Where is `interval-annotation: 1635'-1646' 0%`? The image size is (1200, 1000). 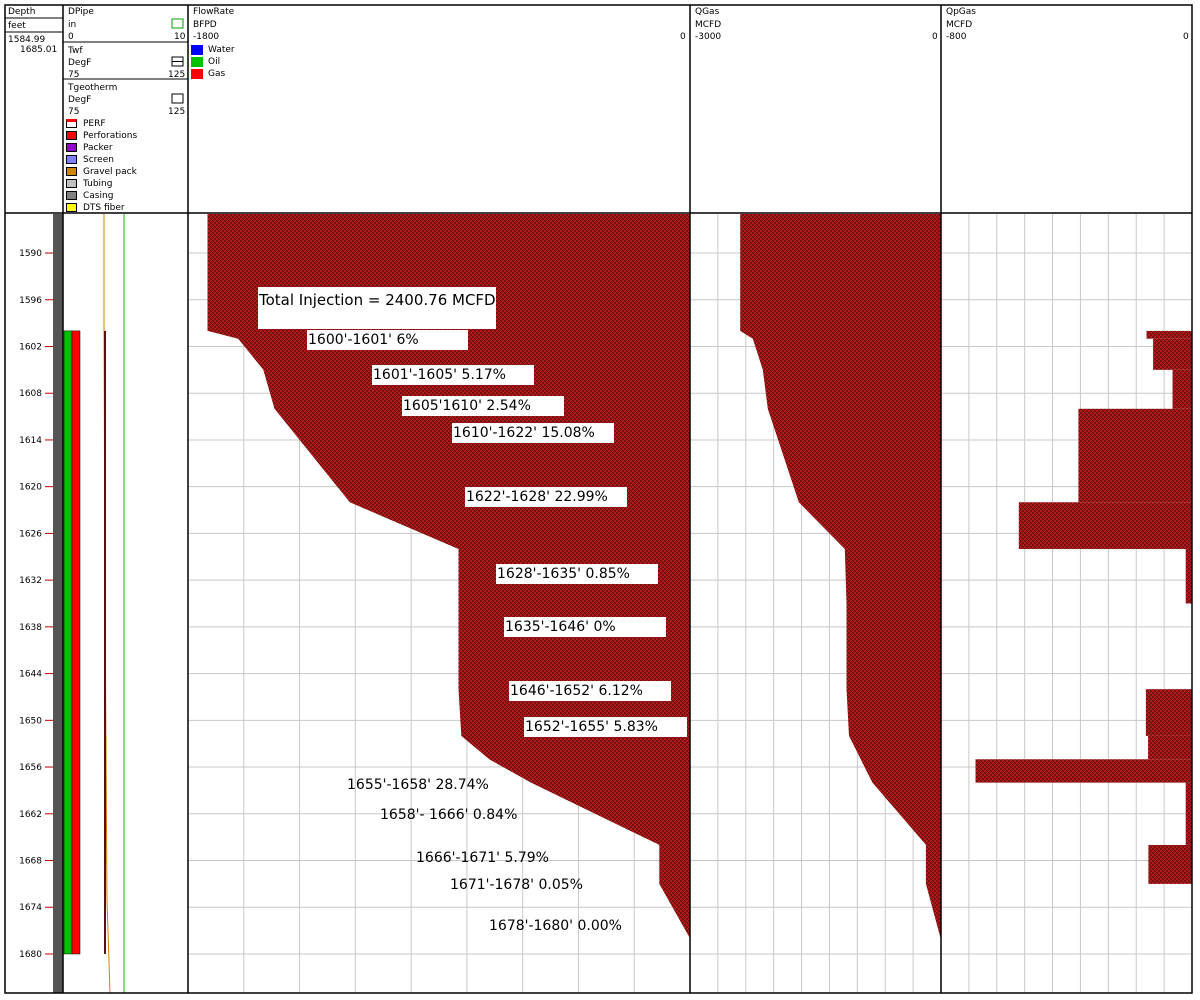
interval-annotation: 1635'-1646' 0% is located at coordinates (585, 626).